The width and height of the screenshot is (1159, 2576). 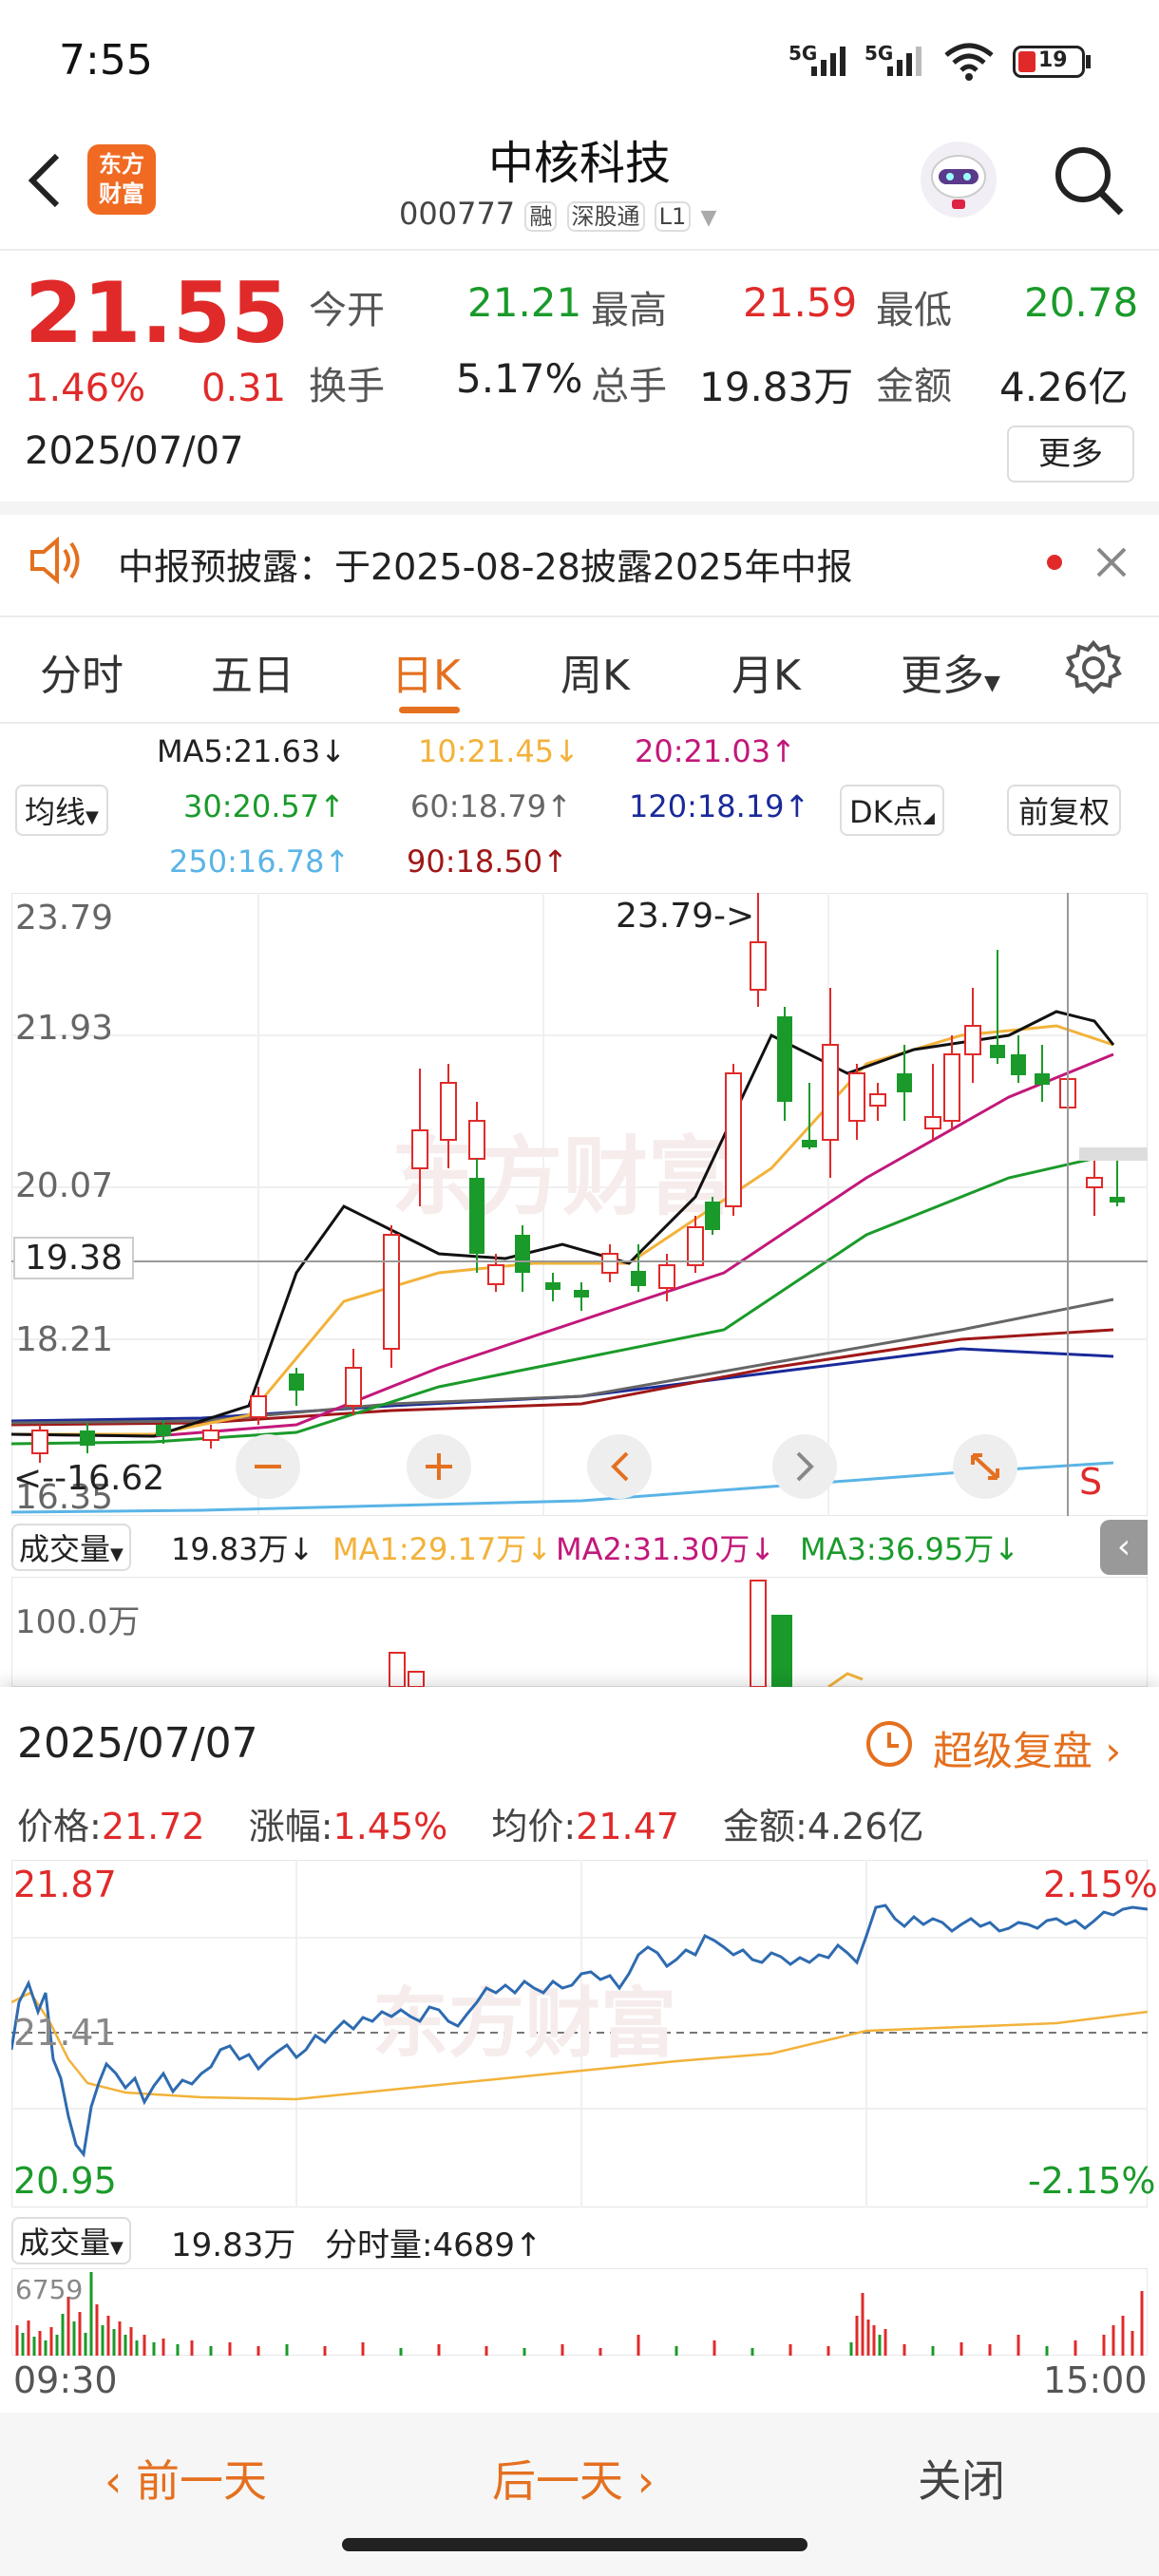 I want to click on rong-tag: 融, so click(x=541, y=216).